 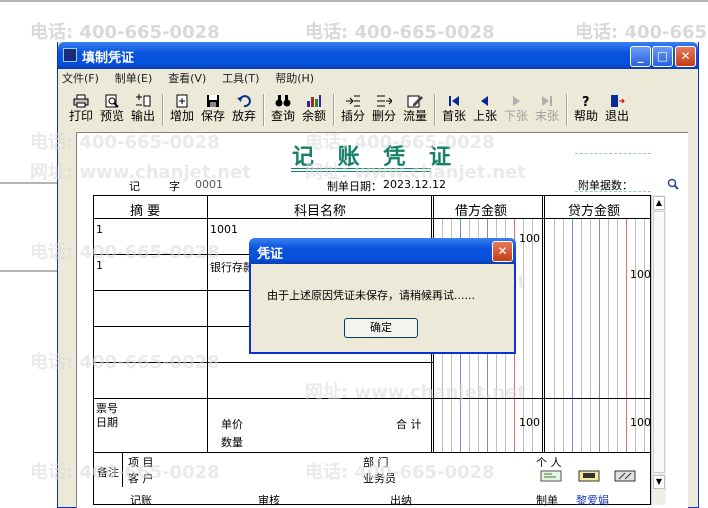 I want to click on next-icon, so click(x=516, y=101).